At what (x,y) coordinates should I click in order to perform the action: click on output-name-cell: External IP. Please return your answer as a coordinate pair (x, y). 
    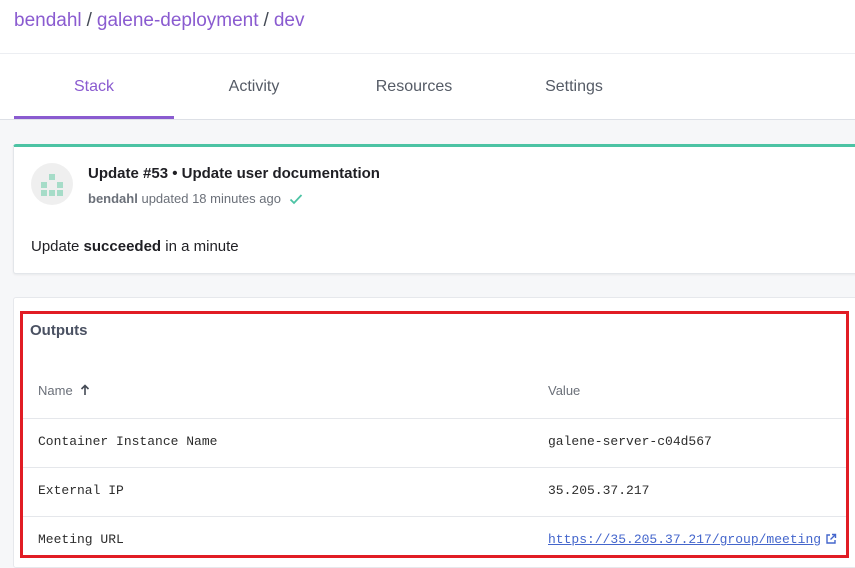
    Looking at the image, I should click on (81, 490).